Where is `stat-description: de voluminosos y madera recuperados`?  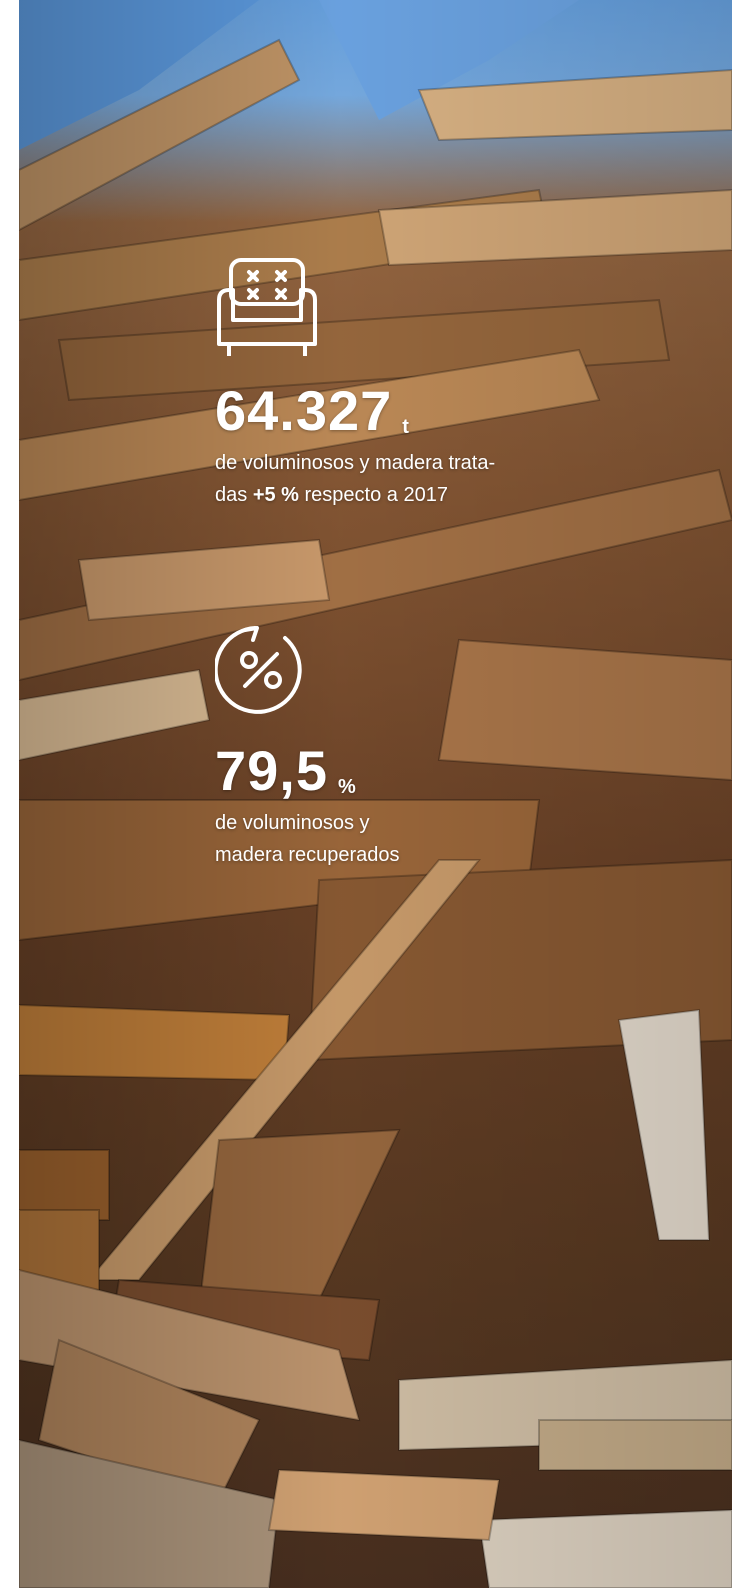
stat-description: de voluminosos y madera recuperados is located at coordinates (395, 839).